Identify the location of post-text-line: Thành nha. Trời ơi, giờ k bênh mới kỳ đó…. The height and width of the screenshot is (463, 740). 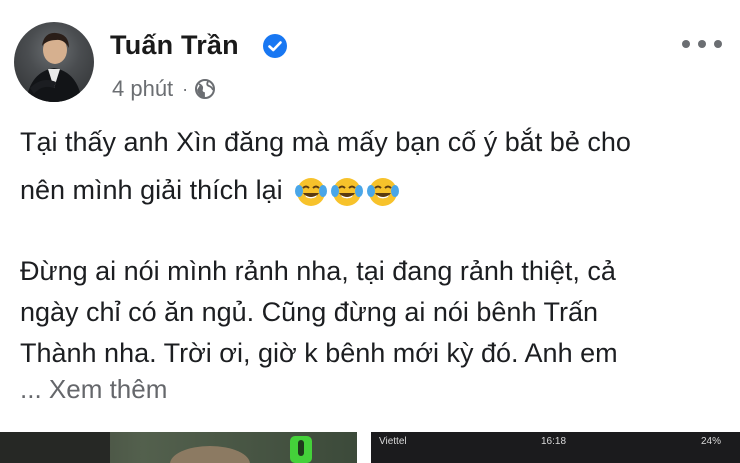
(319, 353).